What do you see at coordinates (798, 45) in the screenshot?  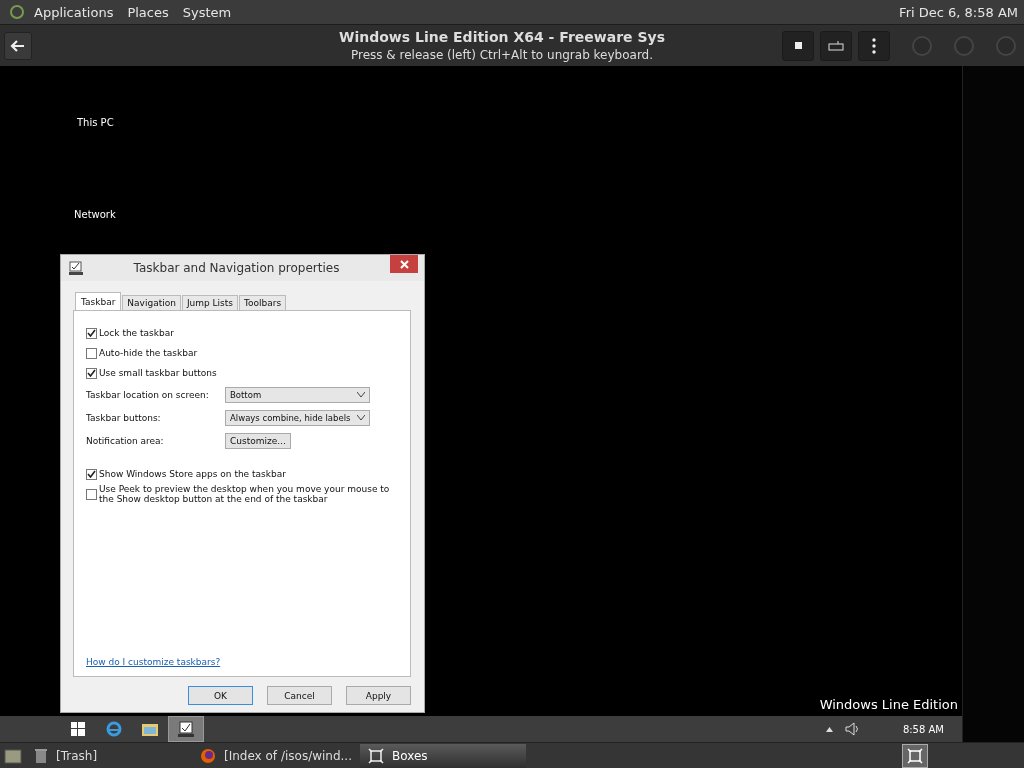 I see `stop-button` at bounding box center [798, 45].